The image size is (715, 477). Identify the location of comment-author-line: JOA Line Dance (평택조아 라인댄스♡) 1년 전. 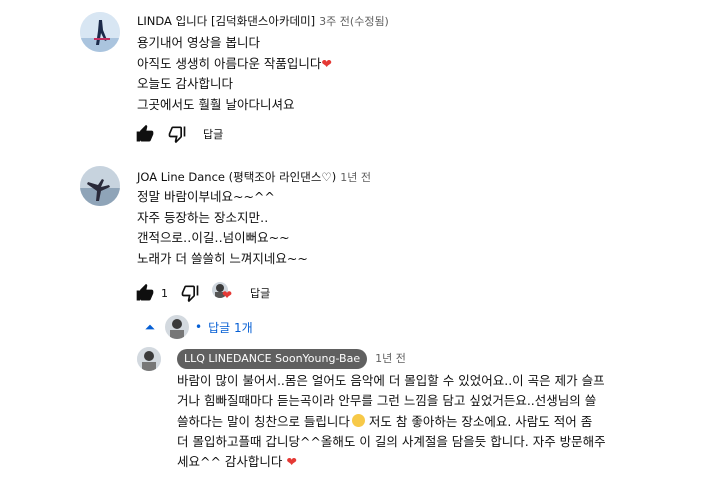
(254, 177).